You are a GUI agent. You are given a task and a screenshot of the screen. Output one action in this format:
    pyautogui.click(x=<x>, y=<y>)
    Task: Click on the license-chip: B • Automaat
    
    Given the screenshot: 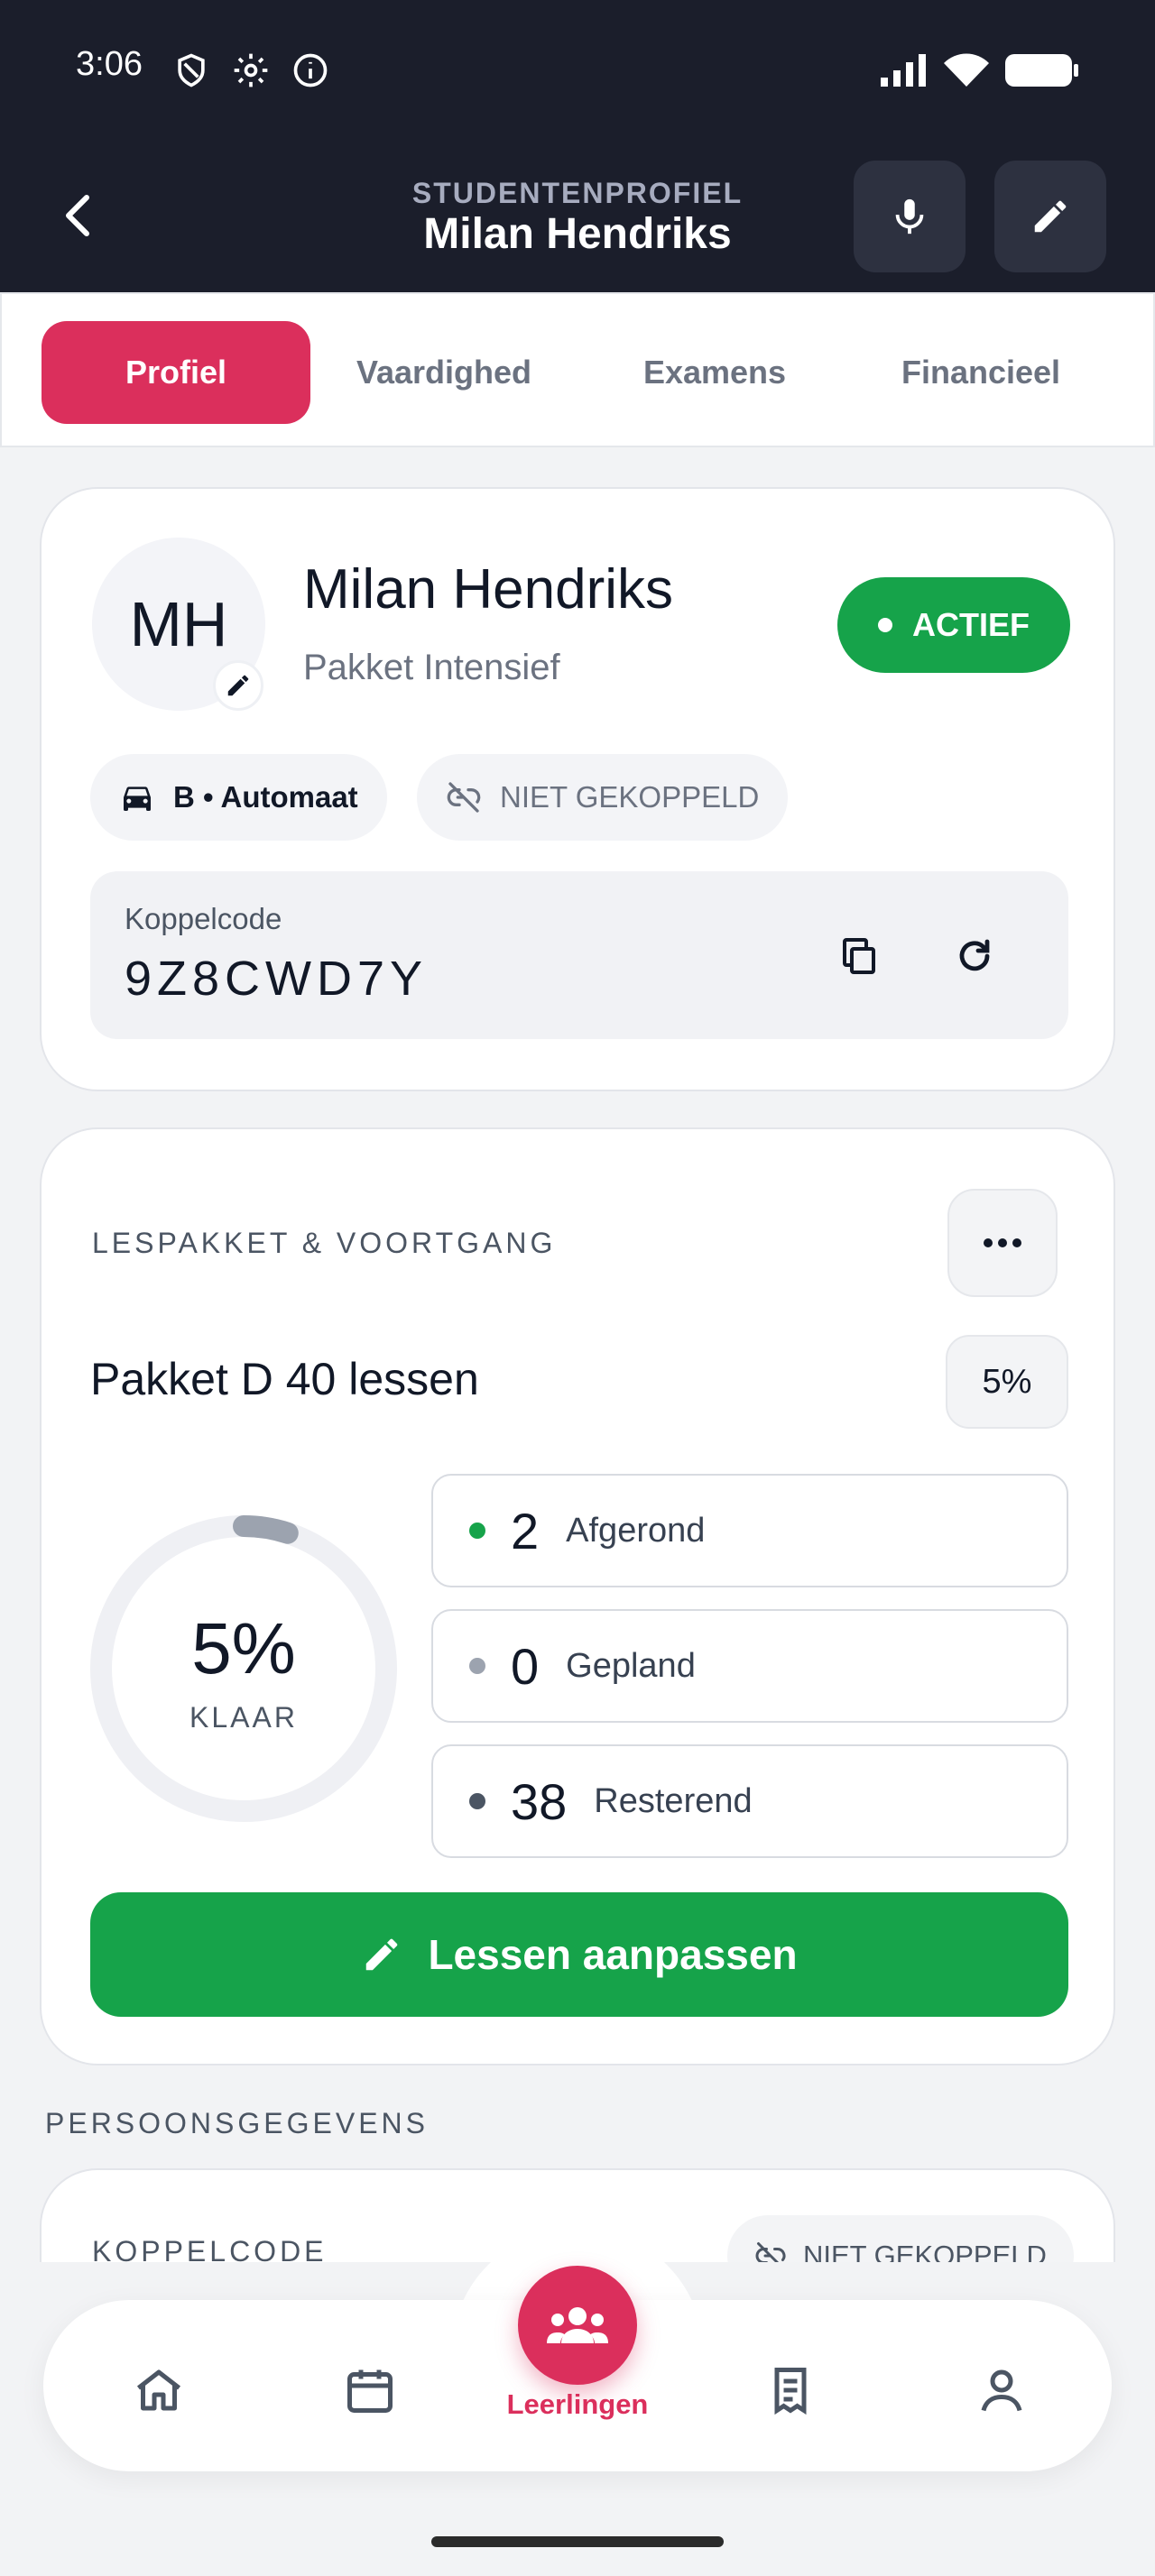 What is the action you would take?
    pyautogui.click(x=239, y=797)
    